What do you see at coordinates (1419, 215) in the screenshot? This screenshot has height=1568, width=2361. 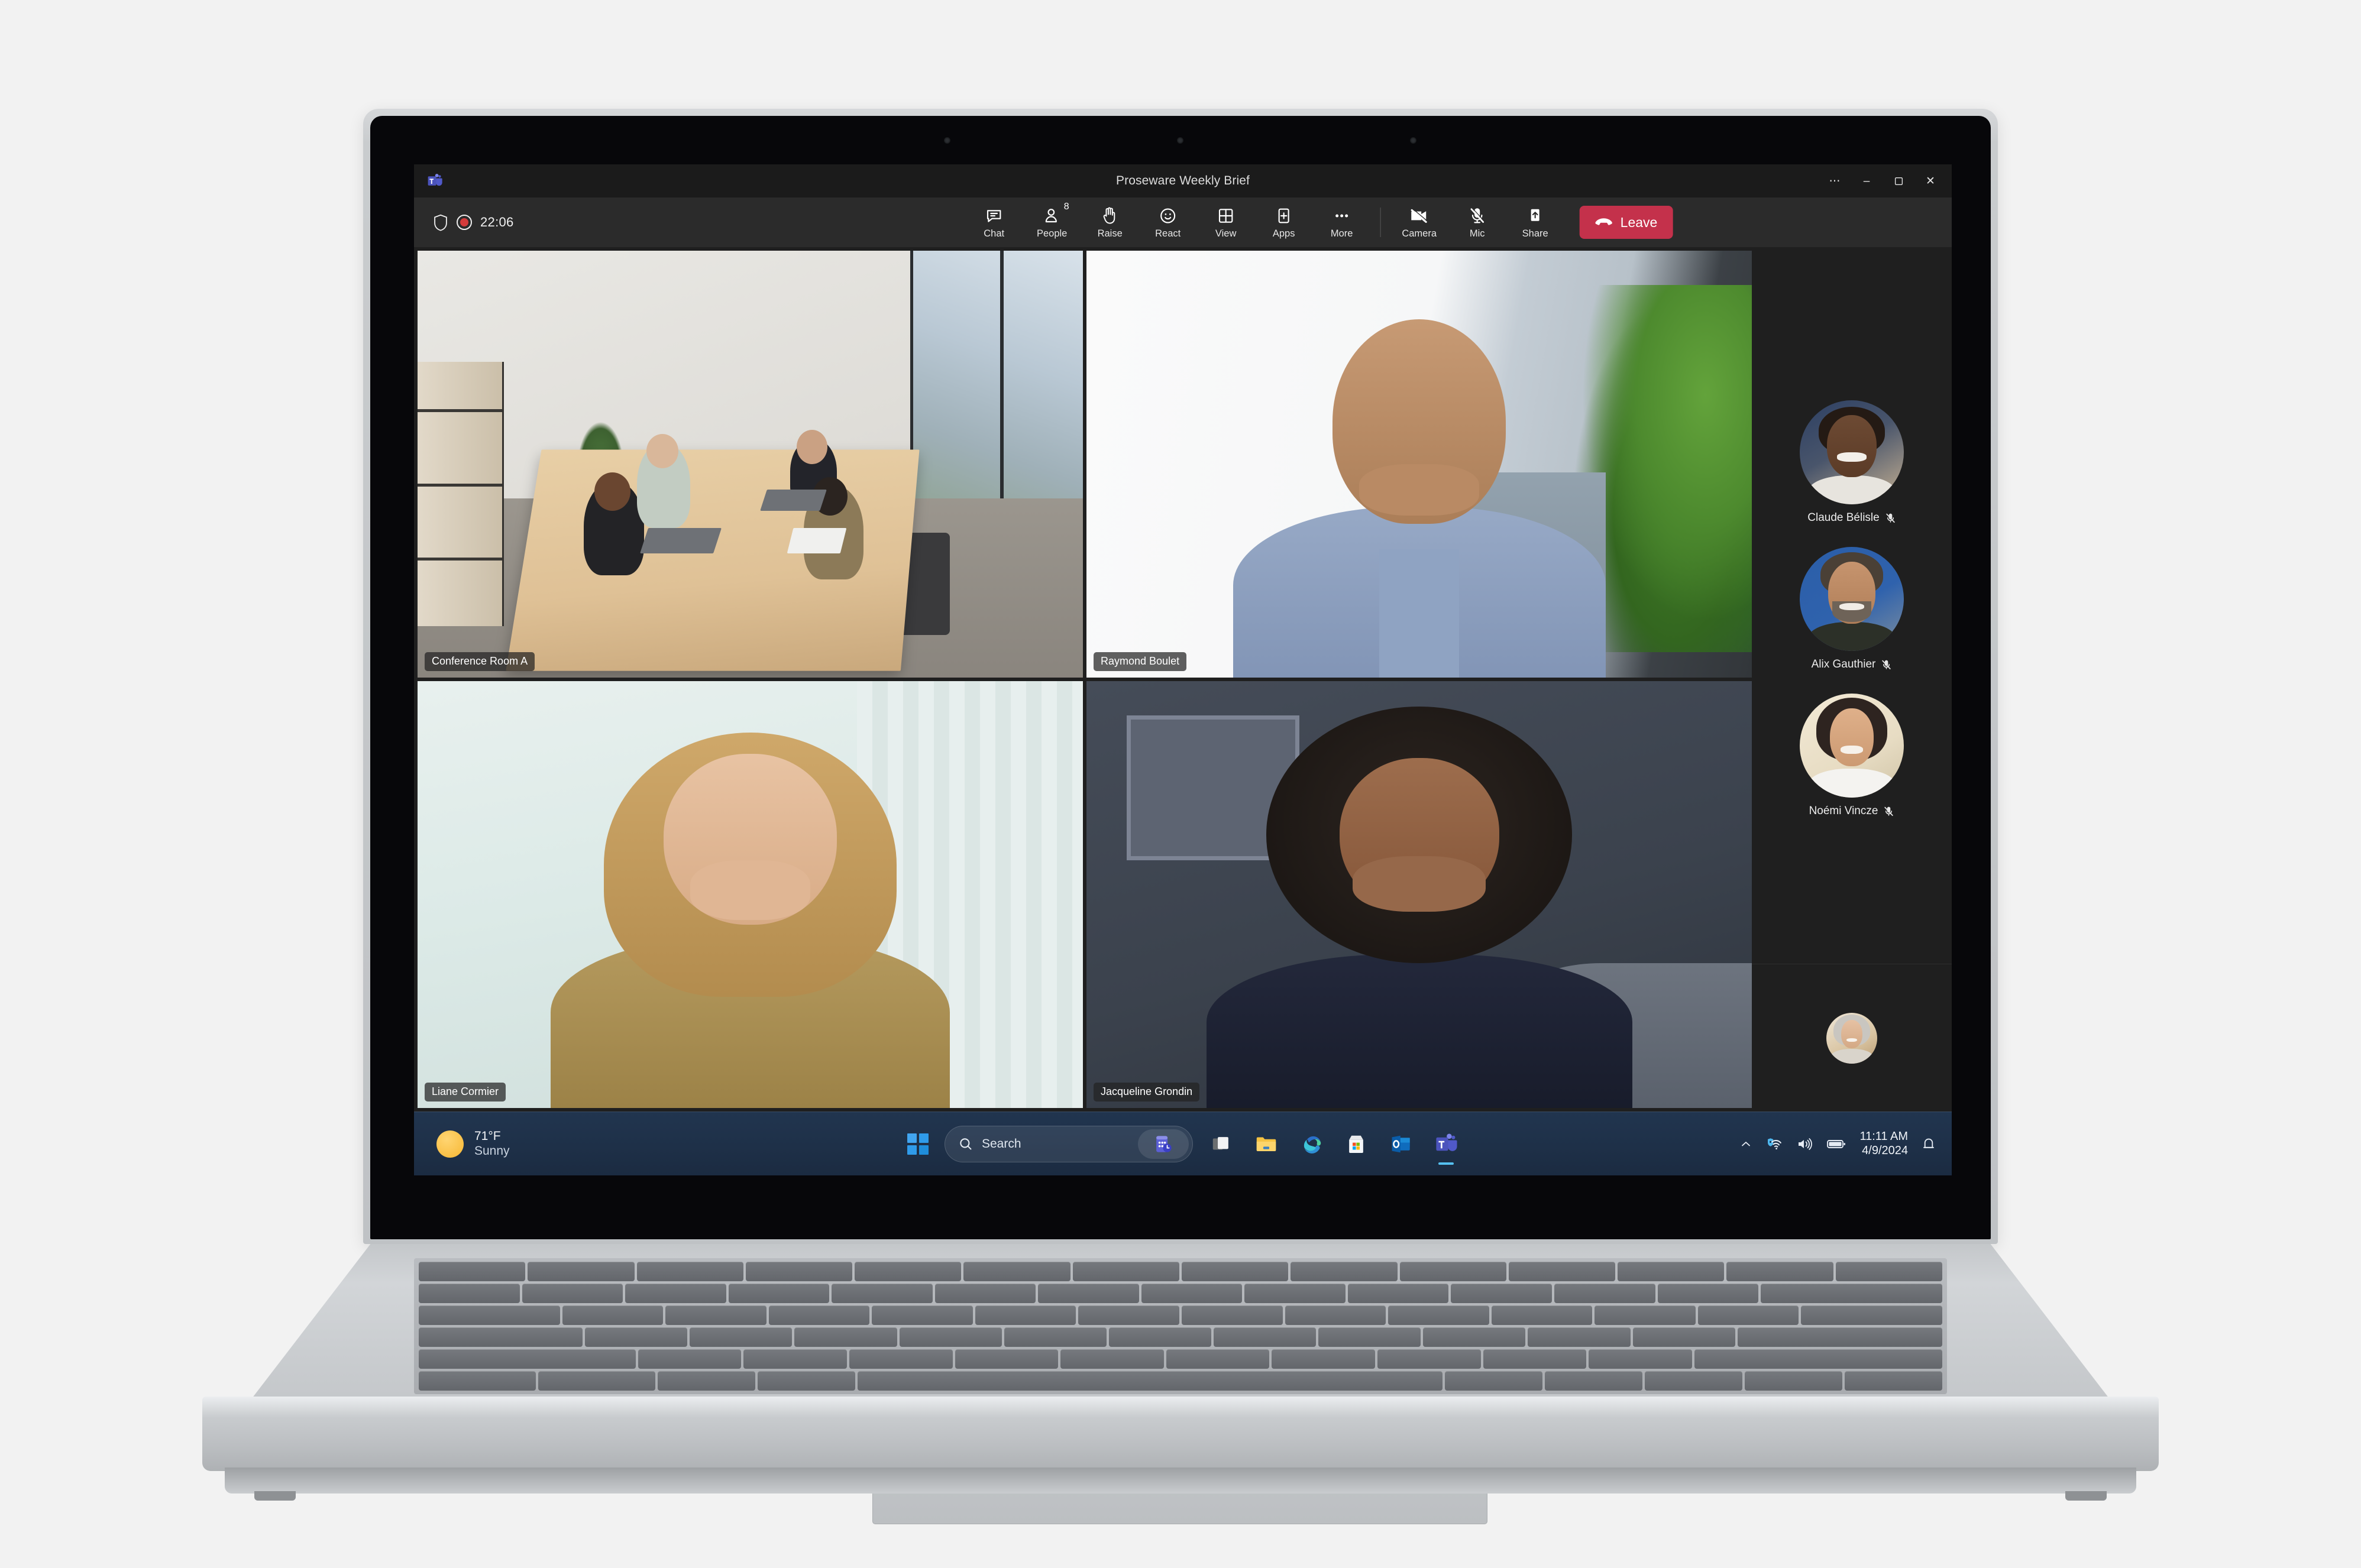 I see `camera-off-icon` at bounding box center [1419, 215].